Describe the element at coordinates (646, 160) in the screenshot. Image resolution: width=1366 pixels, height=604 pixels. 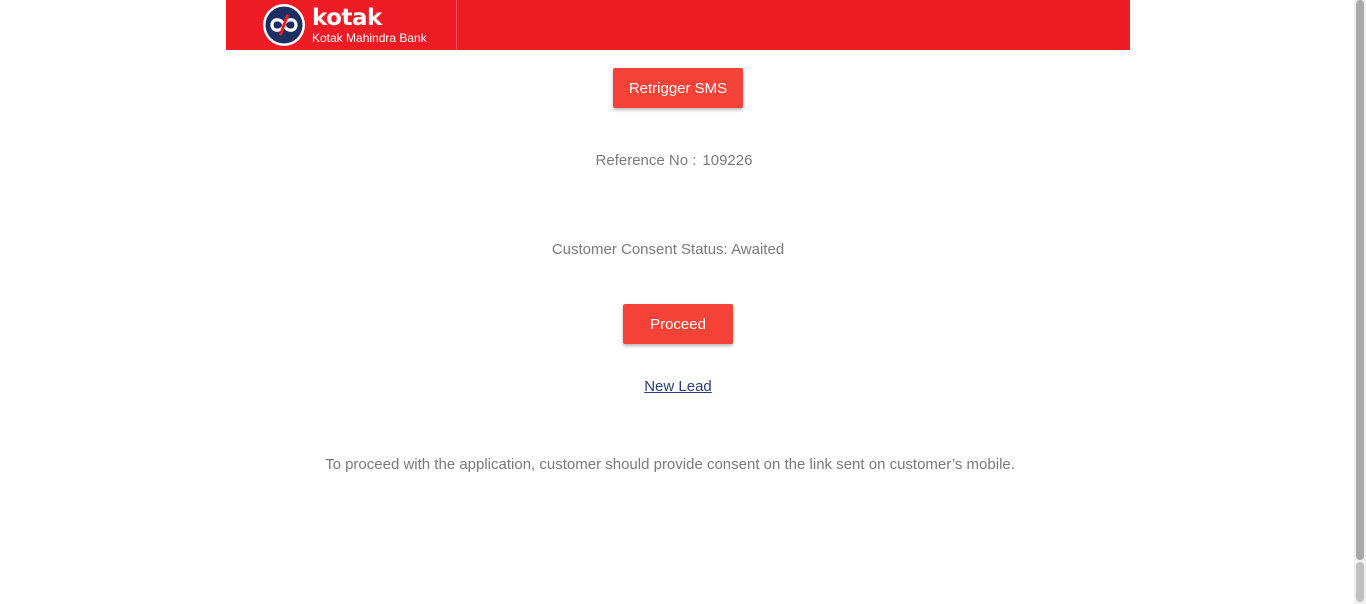
I see `reference-label: Reference No :` at that location.